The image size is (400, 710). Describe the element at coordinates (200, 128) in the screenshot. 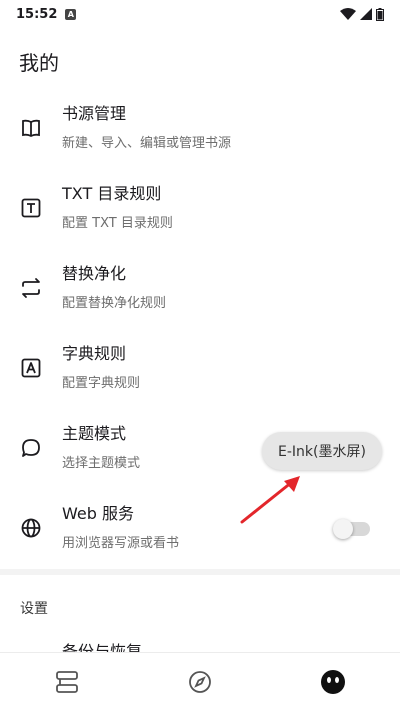

I see `menu-item-book-source: 书源管理 新建、导入、编辑或管理书源` at that location.